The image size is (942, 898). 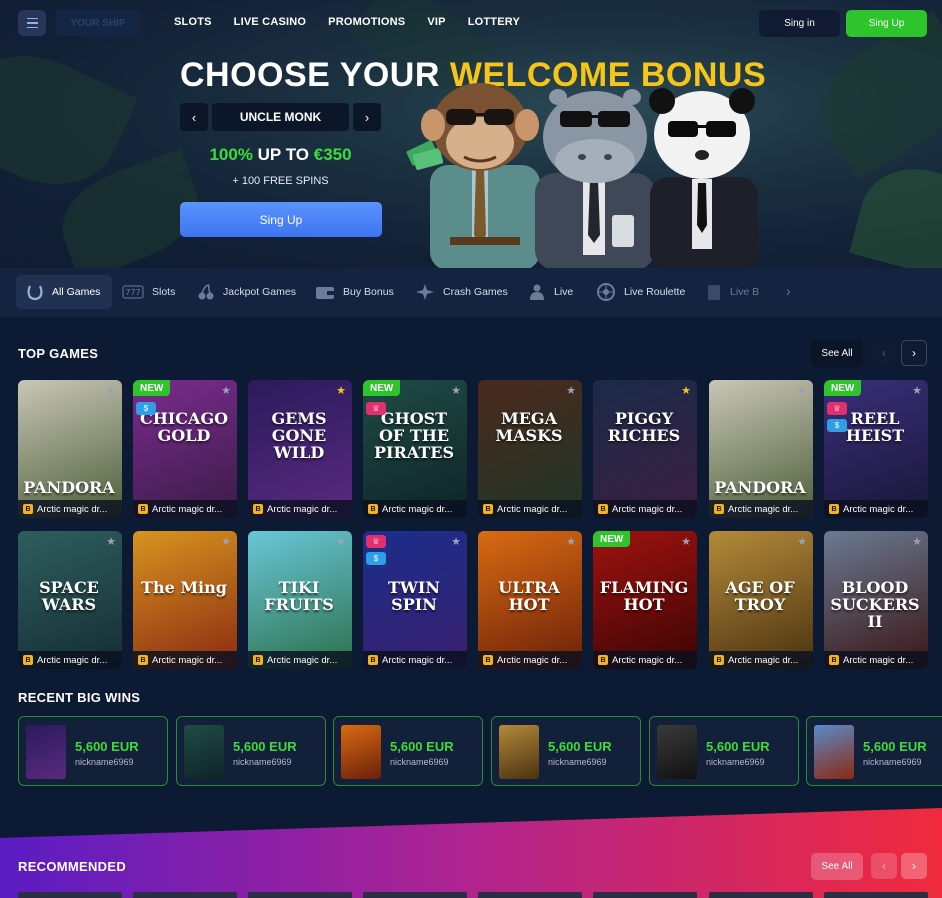 What do you see at coordinates (475, 292) in the screenshot?
I see `category-label: Crash Games` at bounding box center [475, 292].